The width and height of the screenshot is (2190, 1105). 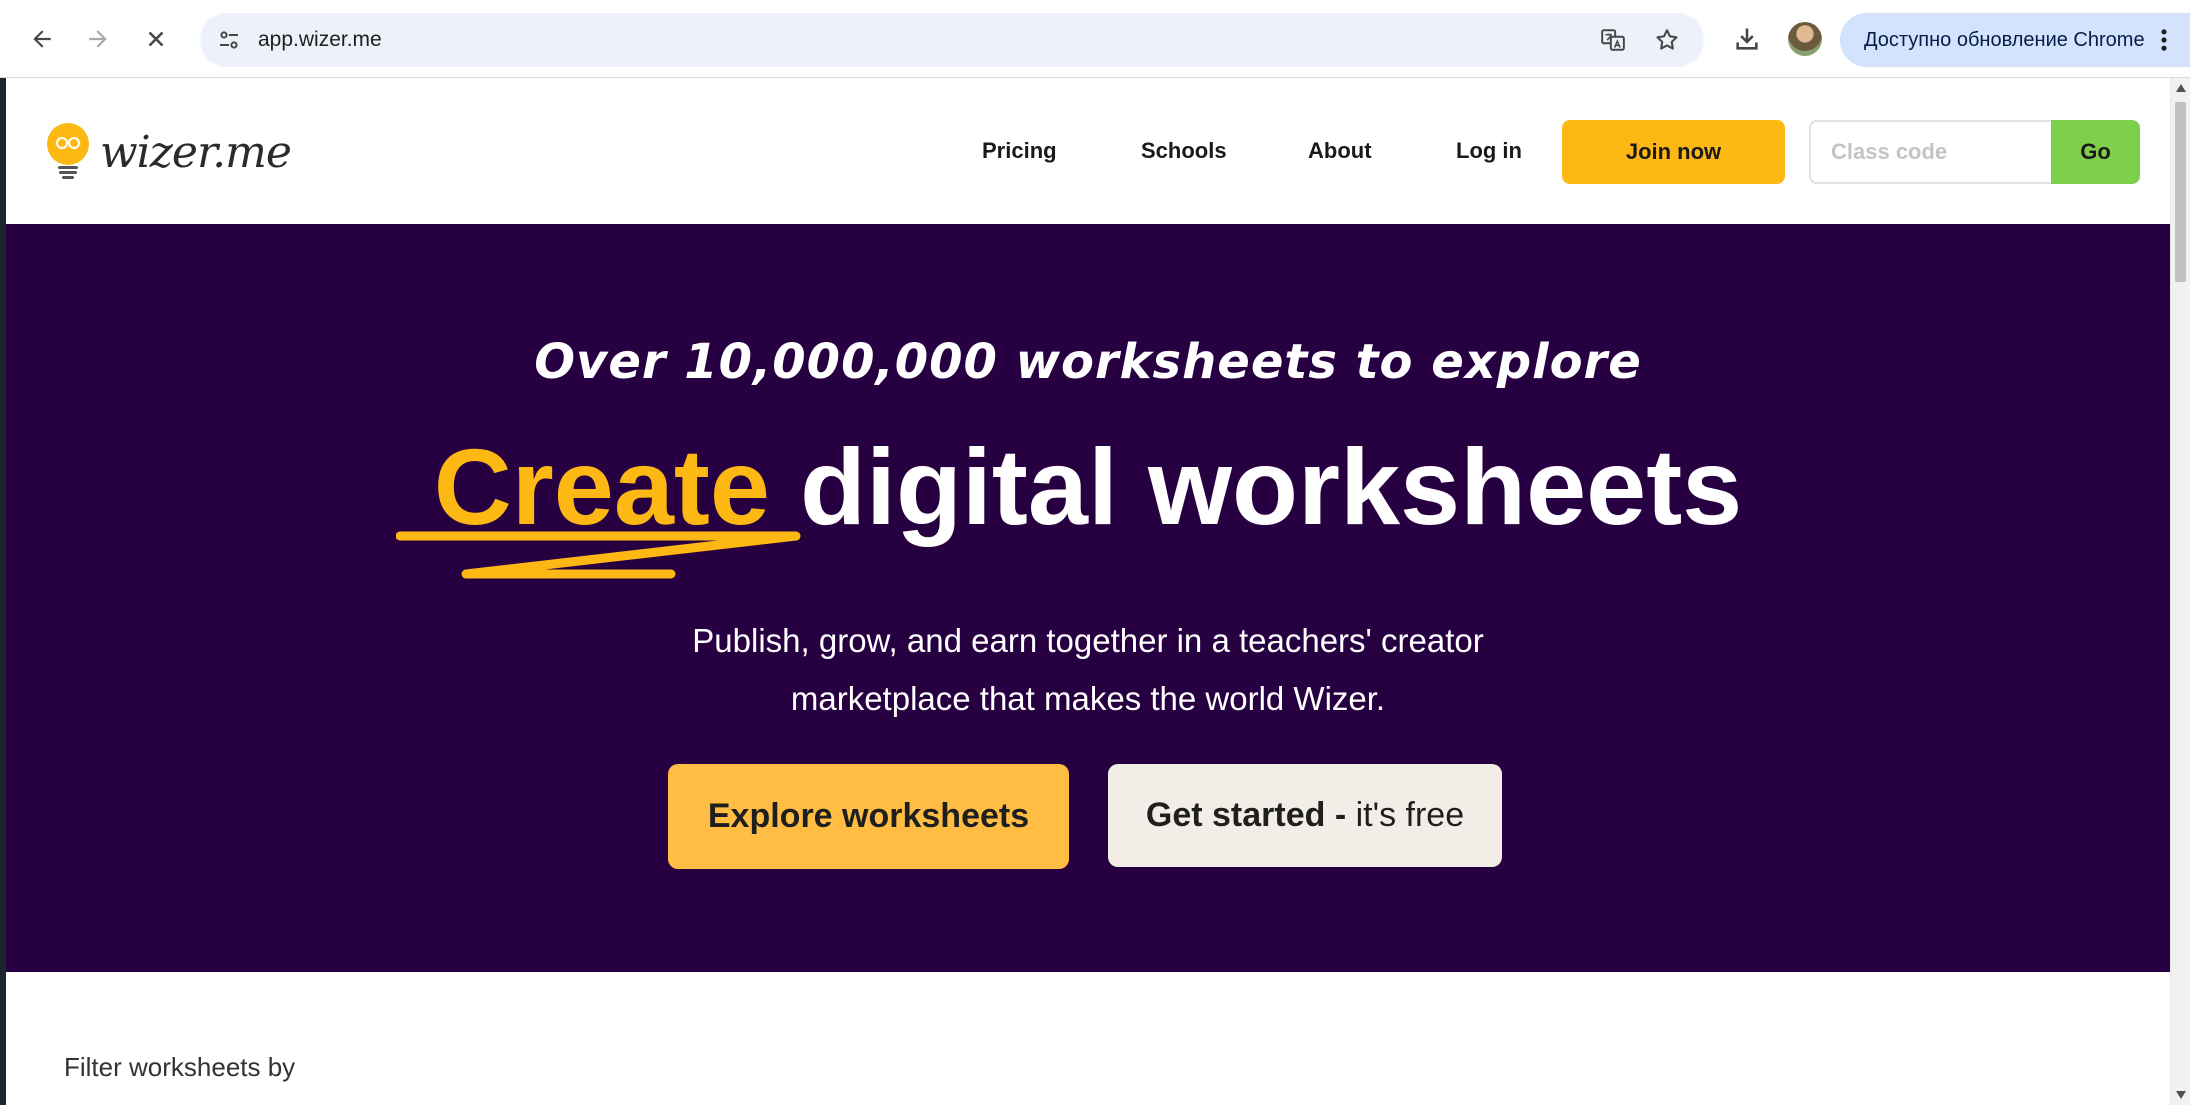 I want to click on close-icon, so click(x=156, y=39).